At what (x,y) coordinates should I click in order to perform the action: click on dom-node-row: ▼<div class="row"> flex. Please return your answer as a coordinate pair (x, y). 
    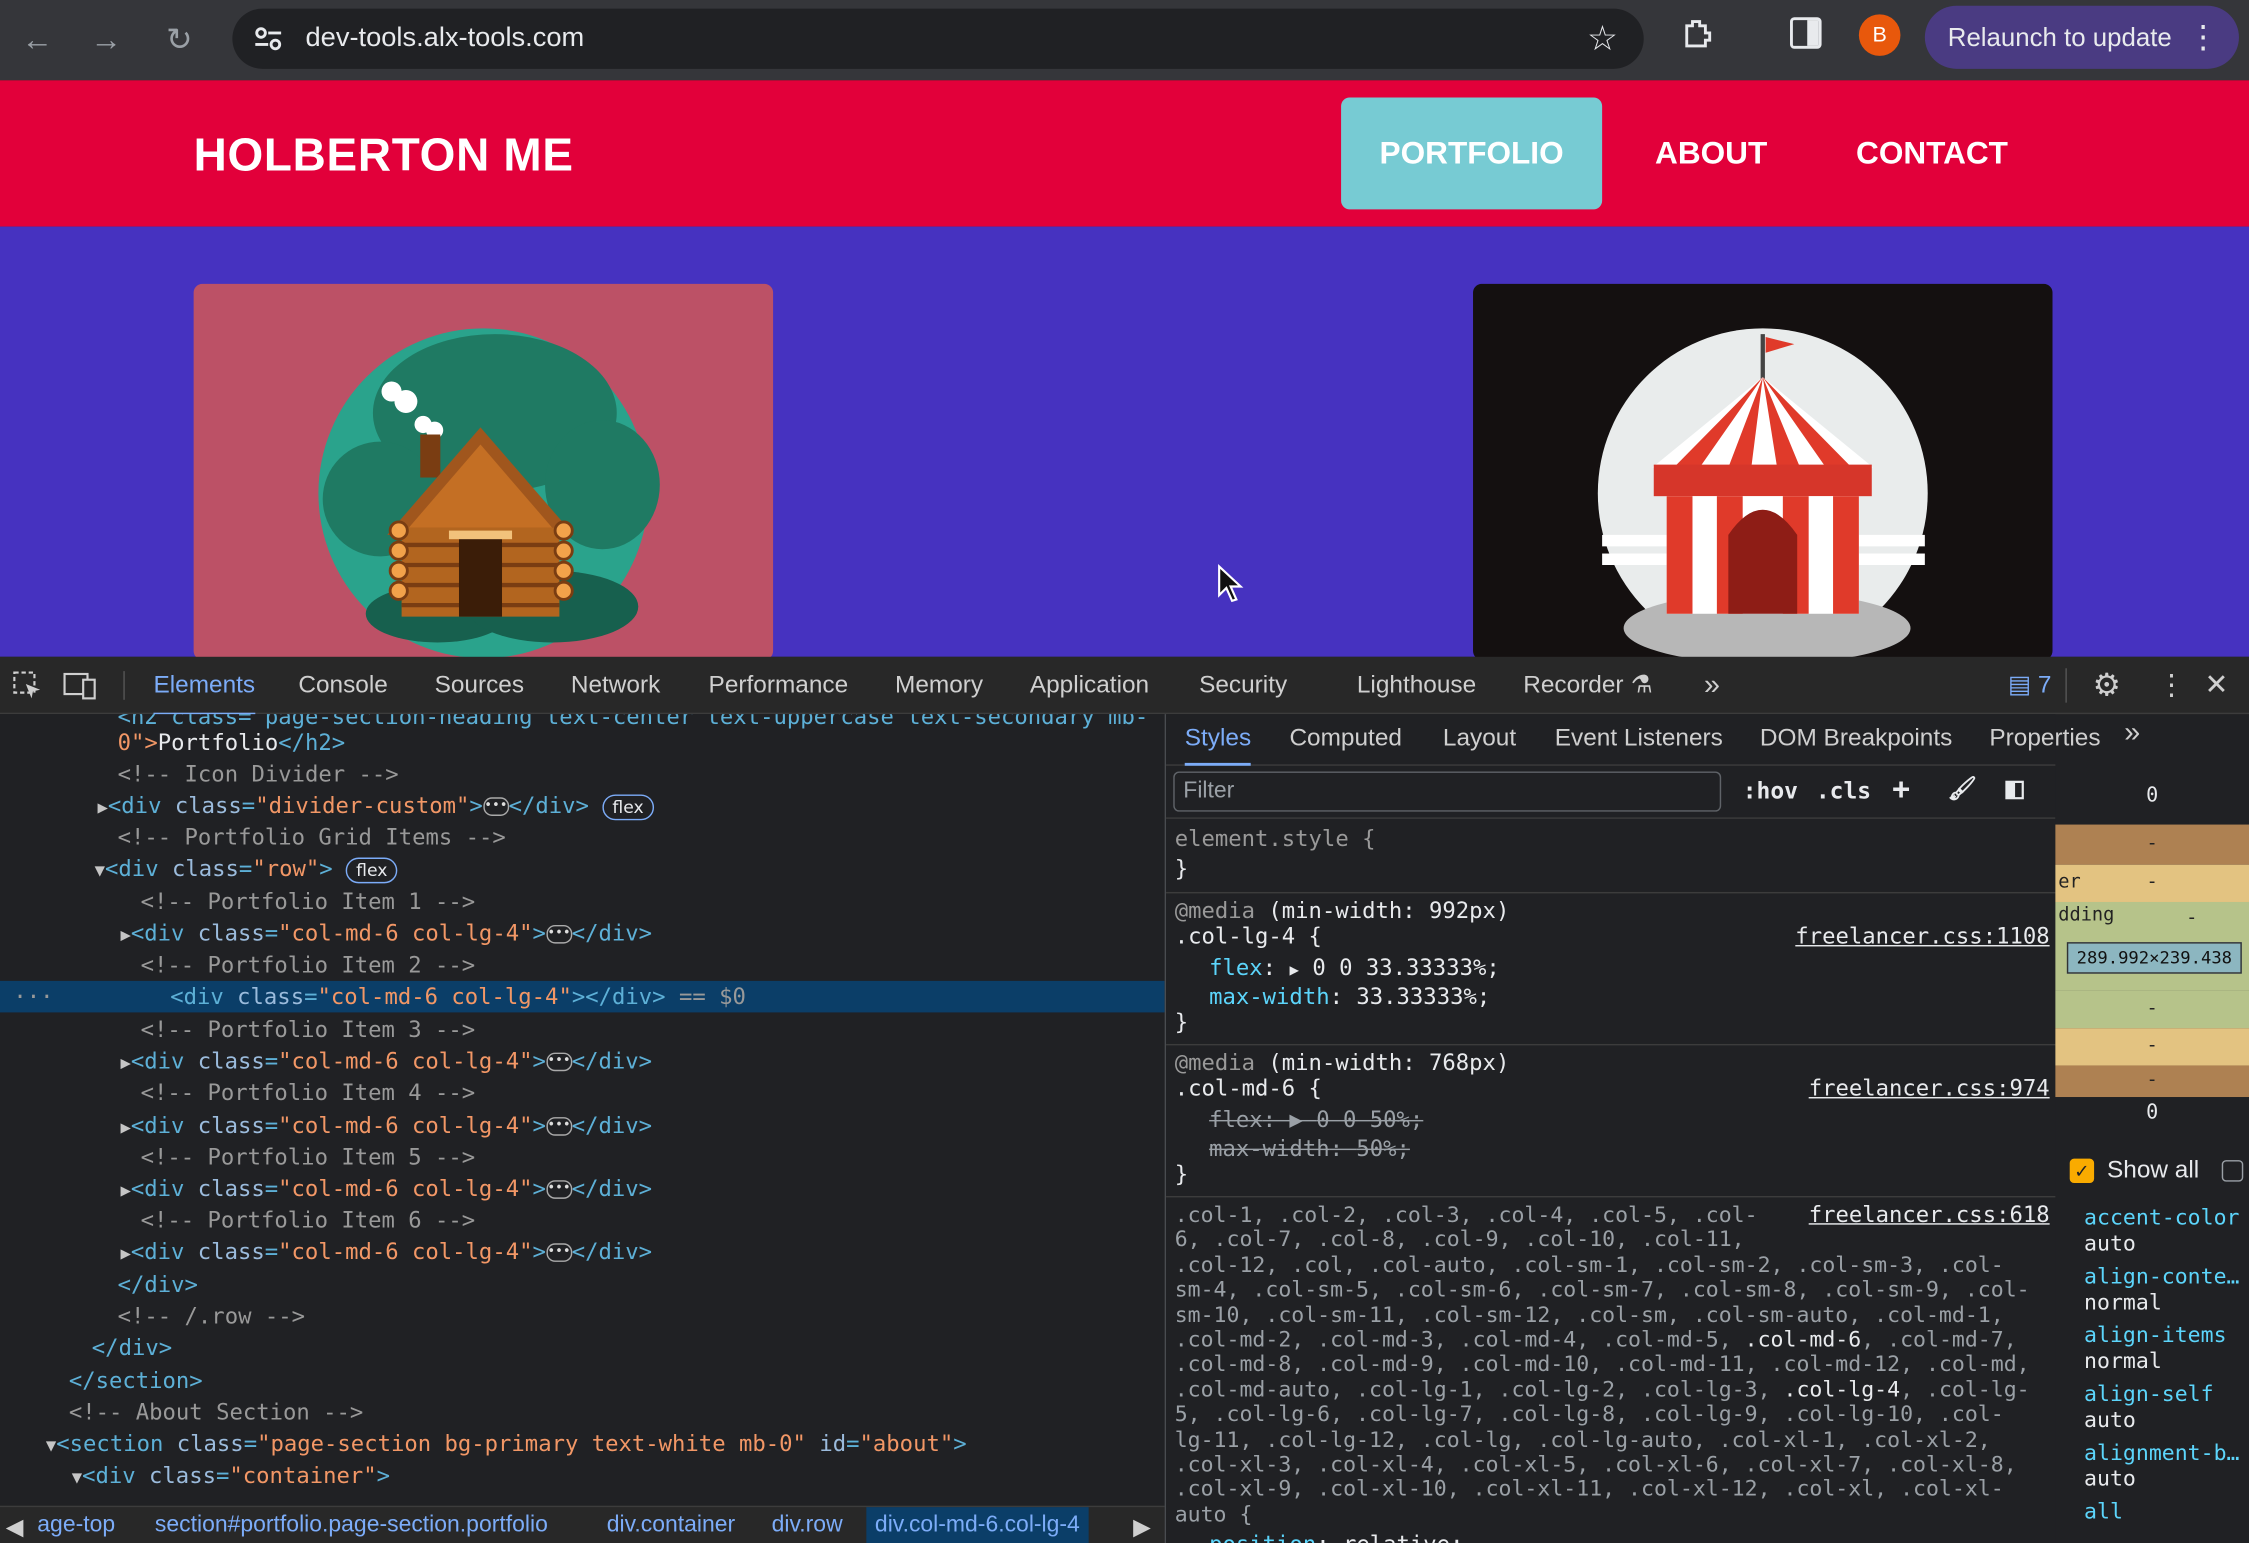
    Looking at the image, I should click on (246, 869).